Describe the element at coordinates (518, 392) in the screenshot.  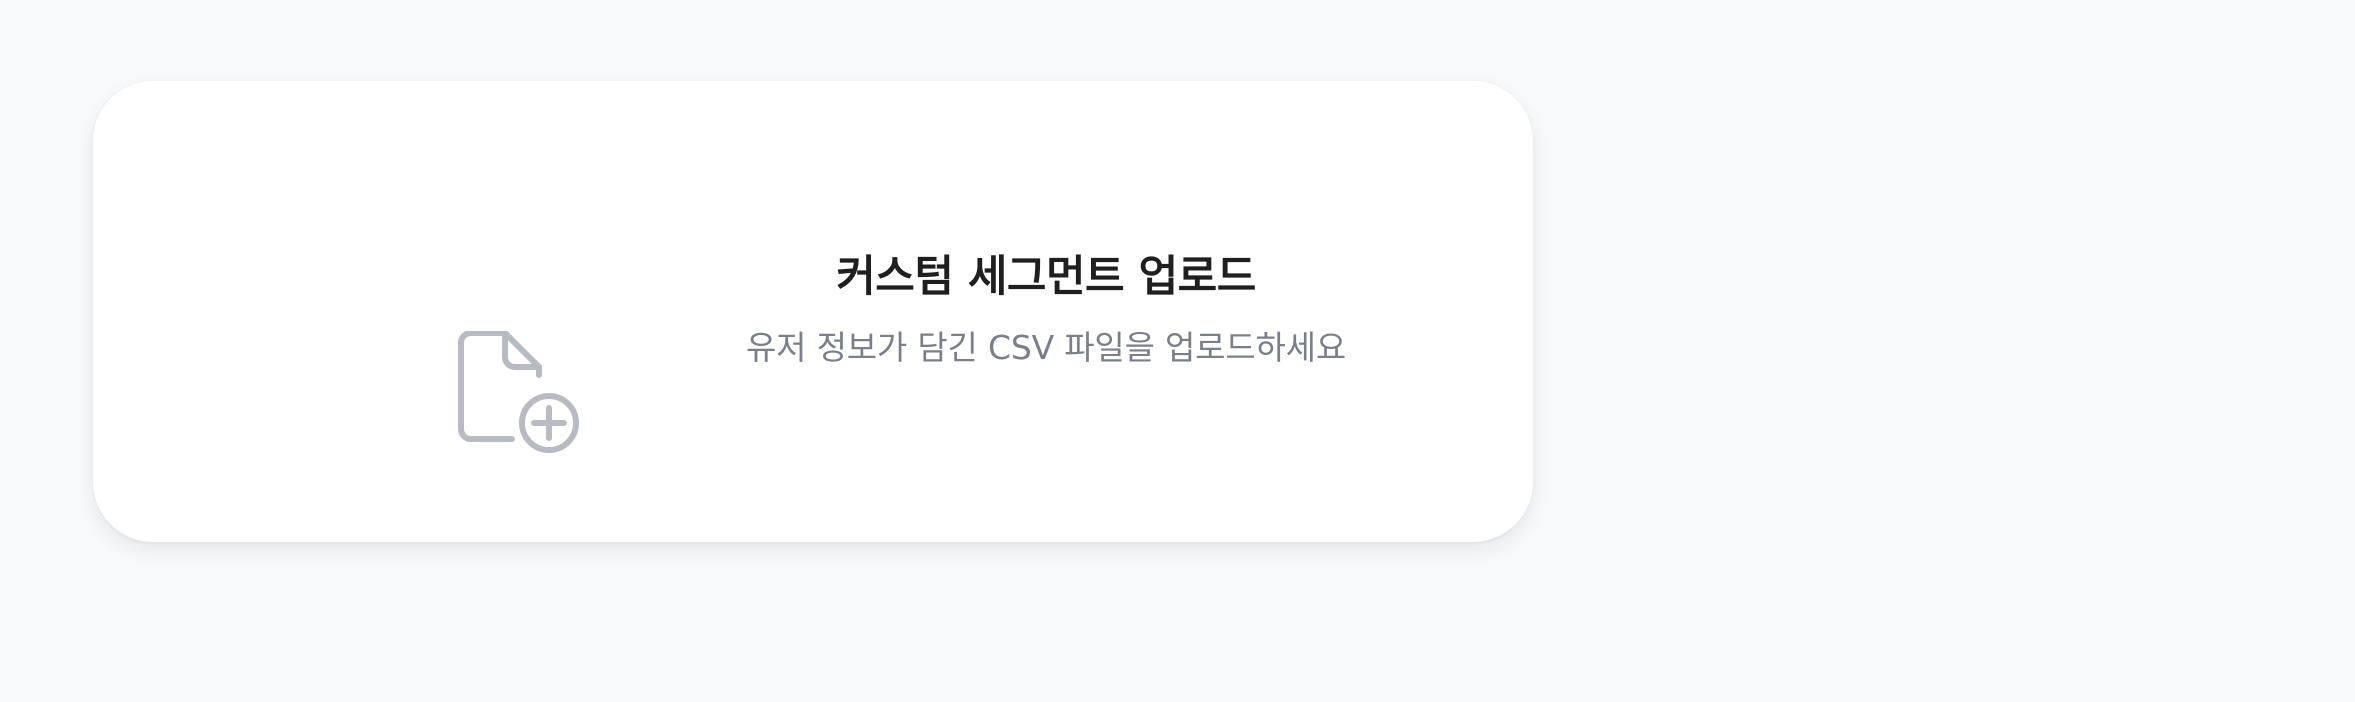
I see `file-plus-icon` at that location.